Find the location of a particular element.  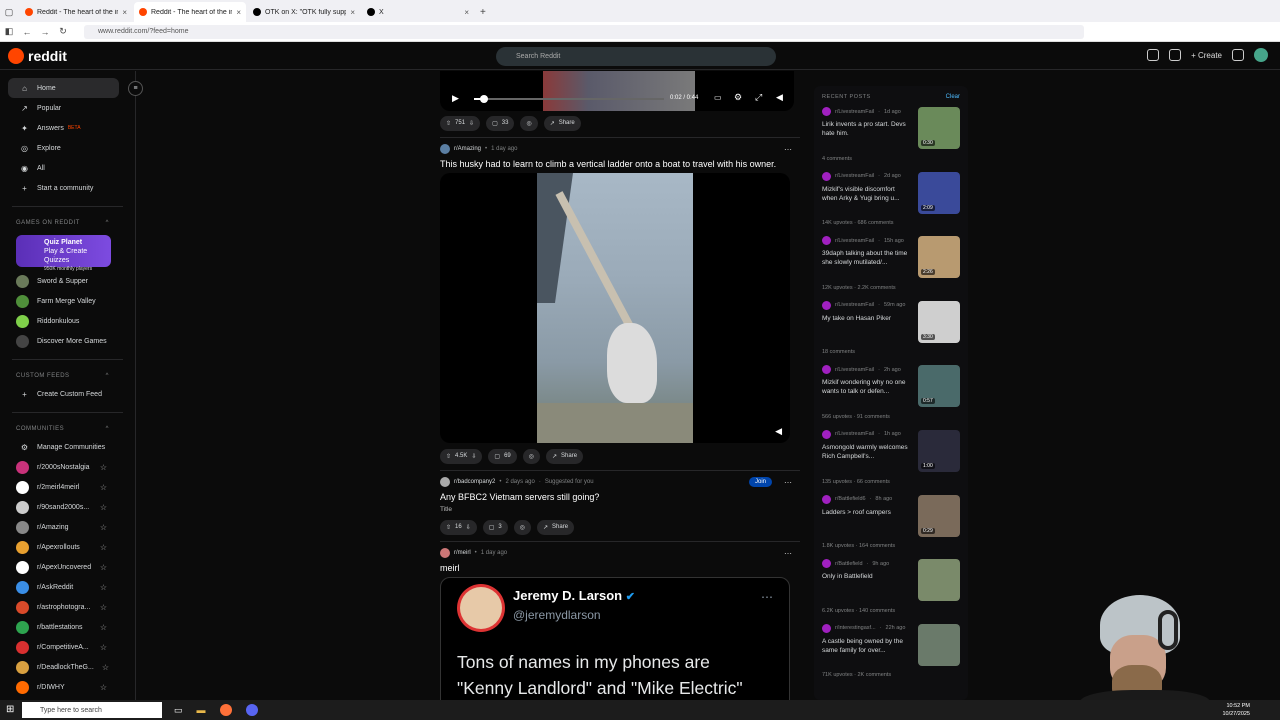

fullscreen-icon: ⤢ is located at coordinates (758, 97).